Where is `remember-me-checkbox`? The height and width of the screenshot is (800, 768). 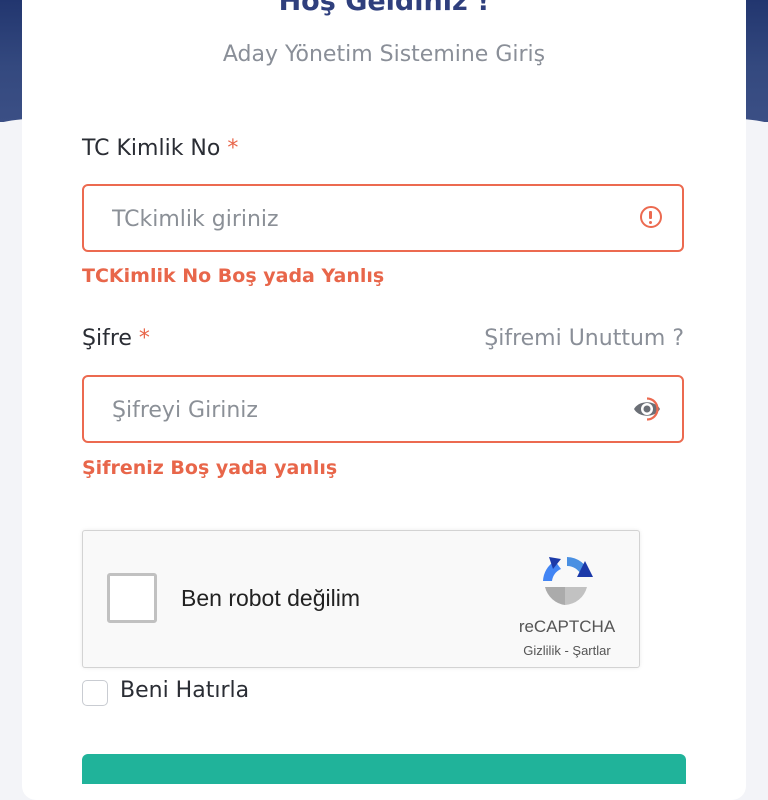 remember-me-checkbox is located at coordinates (95, 693).